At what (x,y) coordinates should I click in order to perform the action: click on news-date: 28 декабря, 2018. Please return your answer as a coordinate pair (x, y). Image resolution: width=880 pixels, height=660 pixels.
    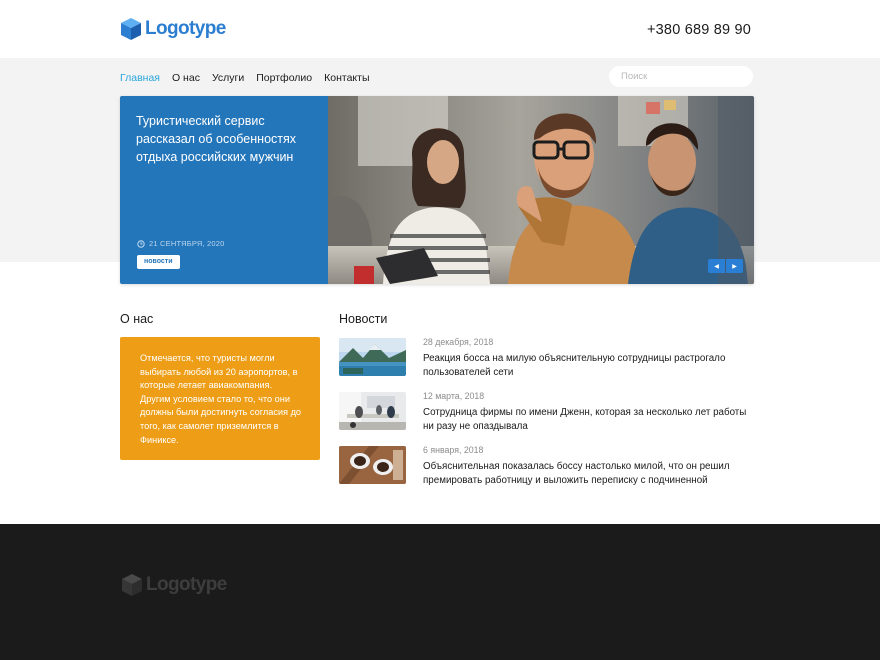
    Looking at the image, I should click on (458, 342).